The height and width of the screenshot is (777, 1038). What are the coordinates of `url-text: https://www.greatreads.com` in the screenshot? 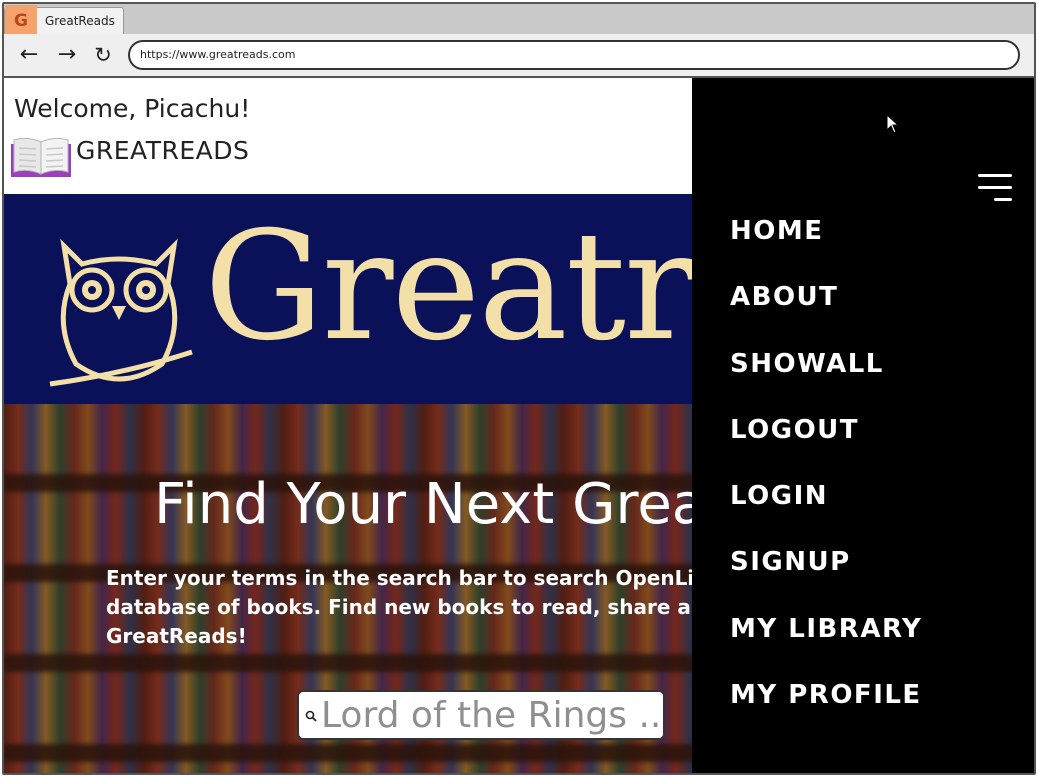 It's located at (218, 54).